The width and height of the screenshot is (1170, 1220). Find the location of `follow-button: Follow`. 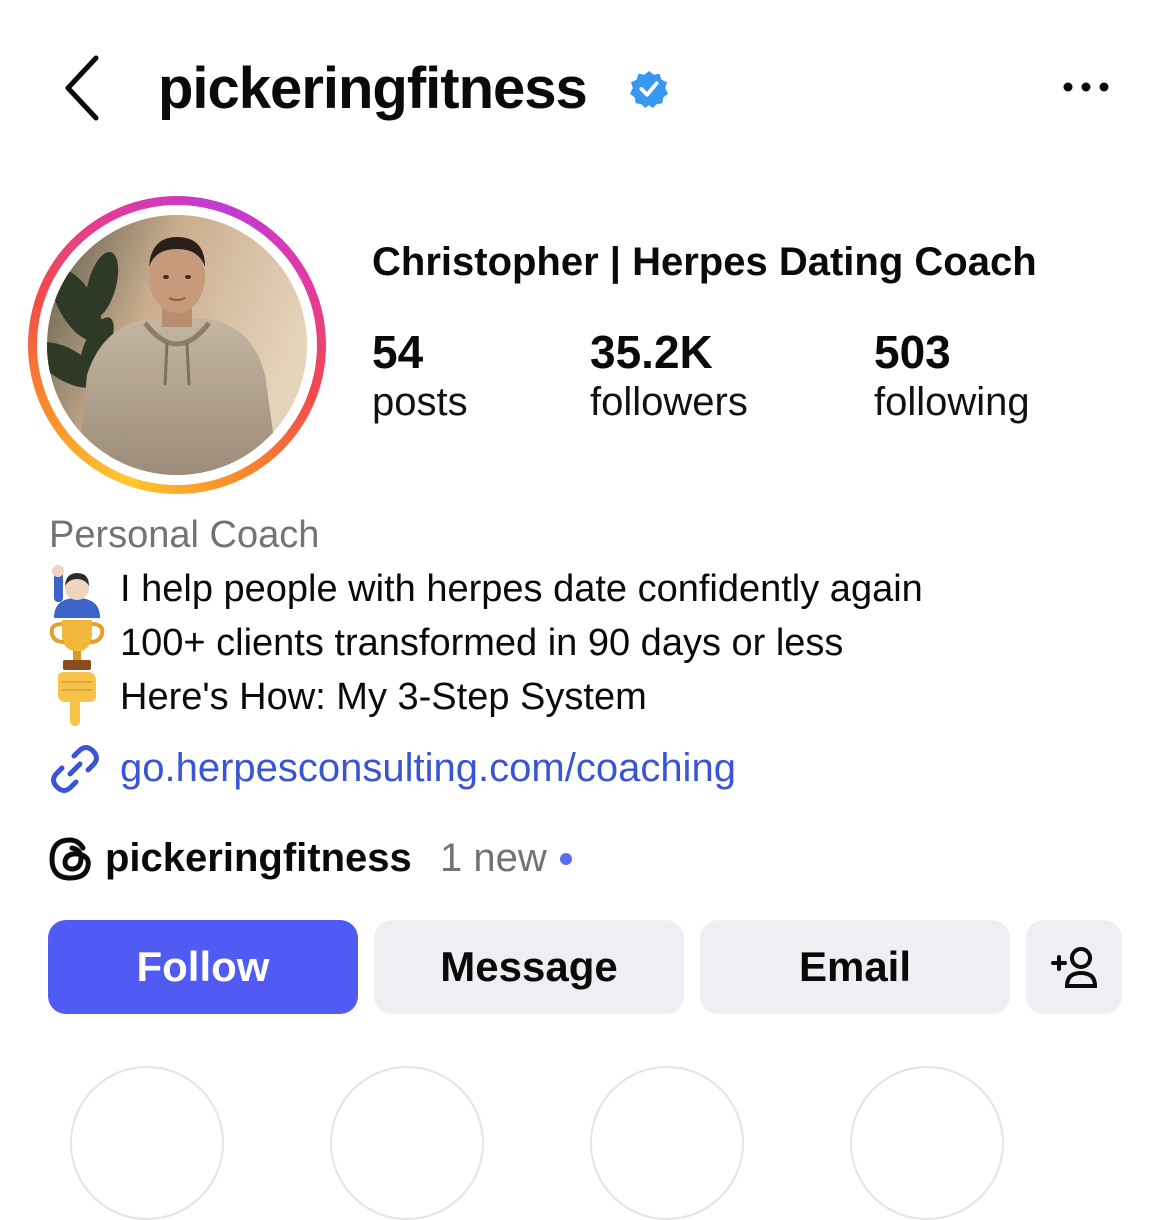

follow-button: Follow is located at coordinates (203, 967).